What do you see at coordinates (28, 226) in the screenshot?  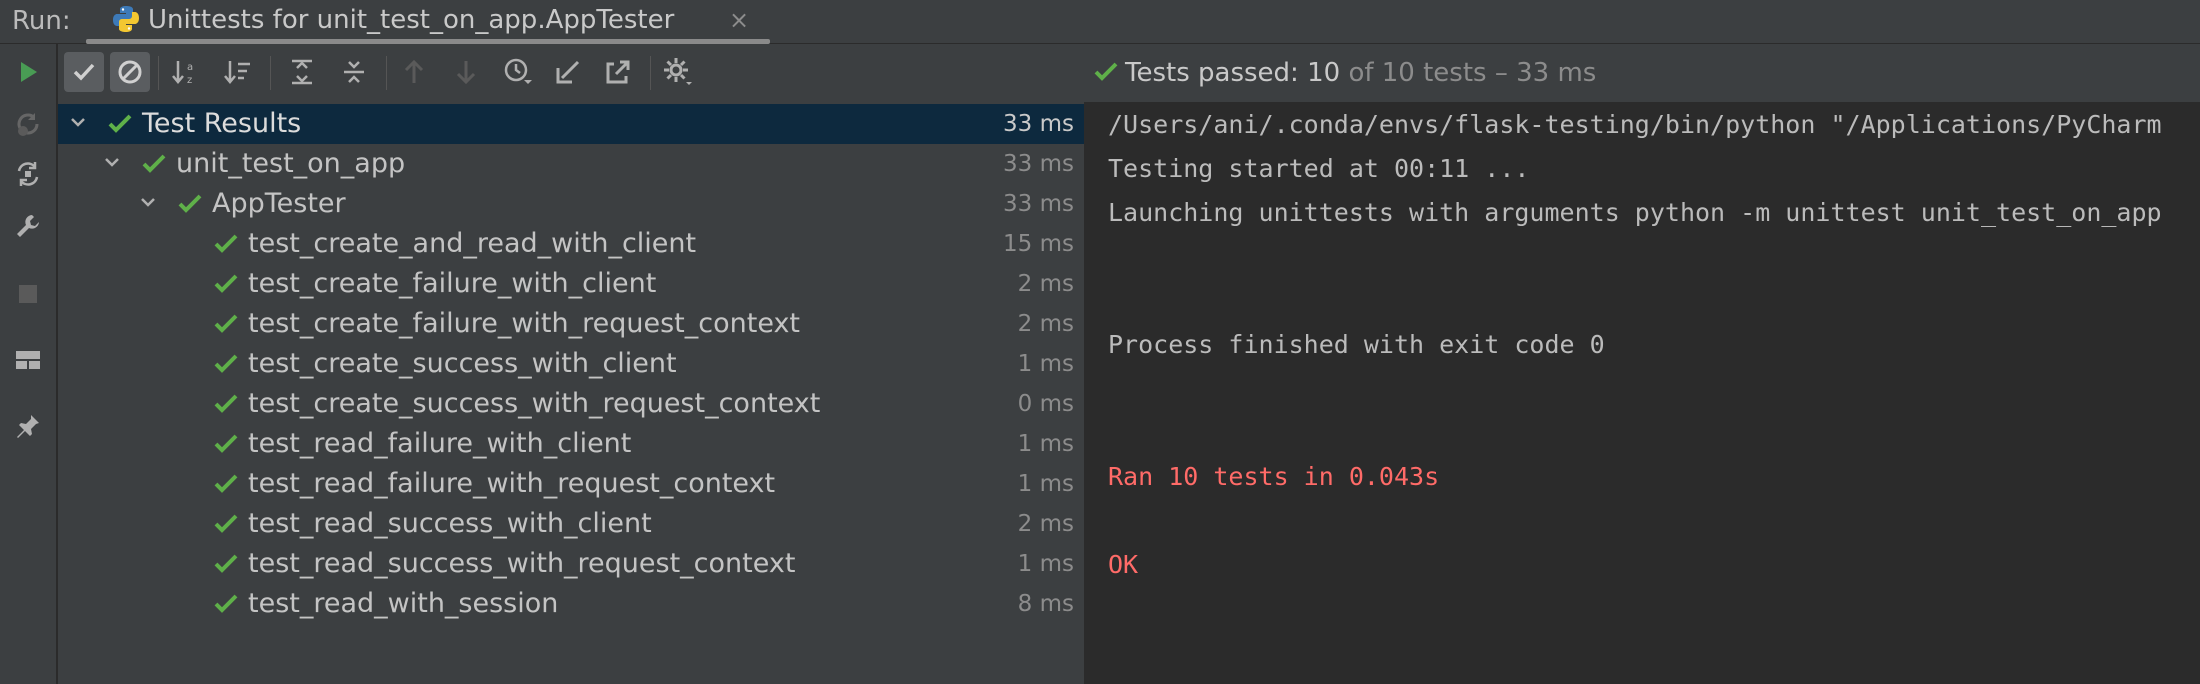 I see `wrench-icon` at bounding box center [28, 226].